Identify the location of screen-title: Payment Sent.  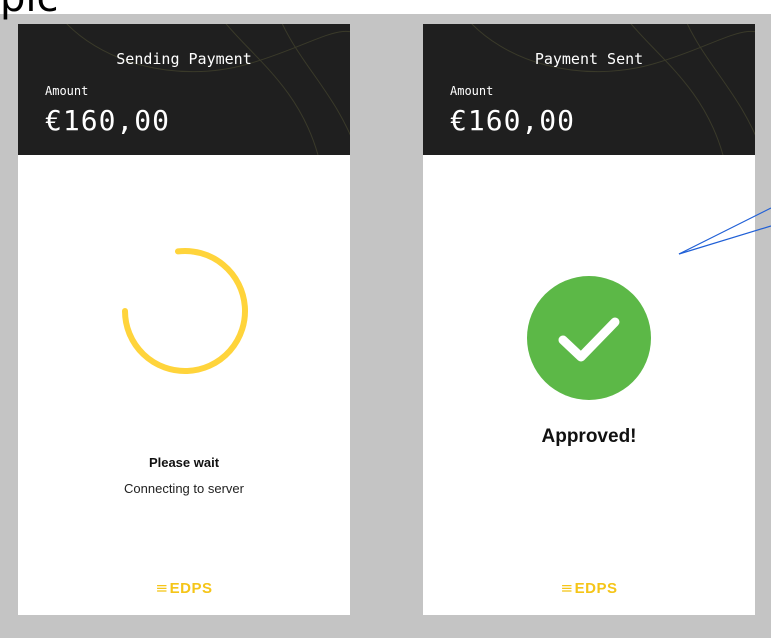
(589, 59).